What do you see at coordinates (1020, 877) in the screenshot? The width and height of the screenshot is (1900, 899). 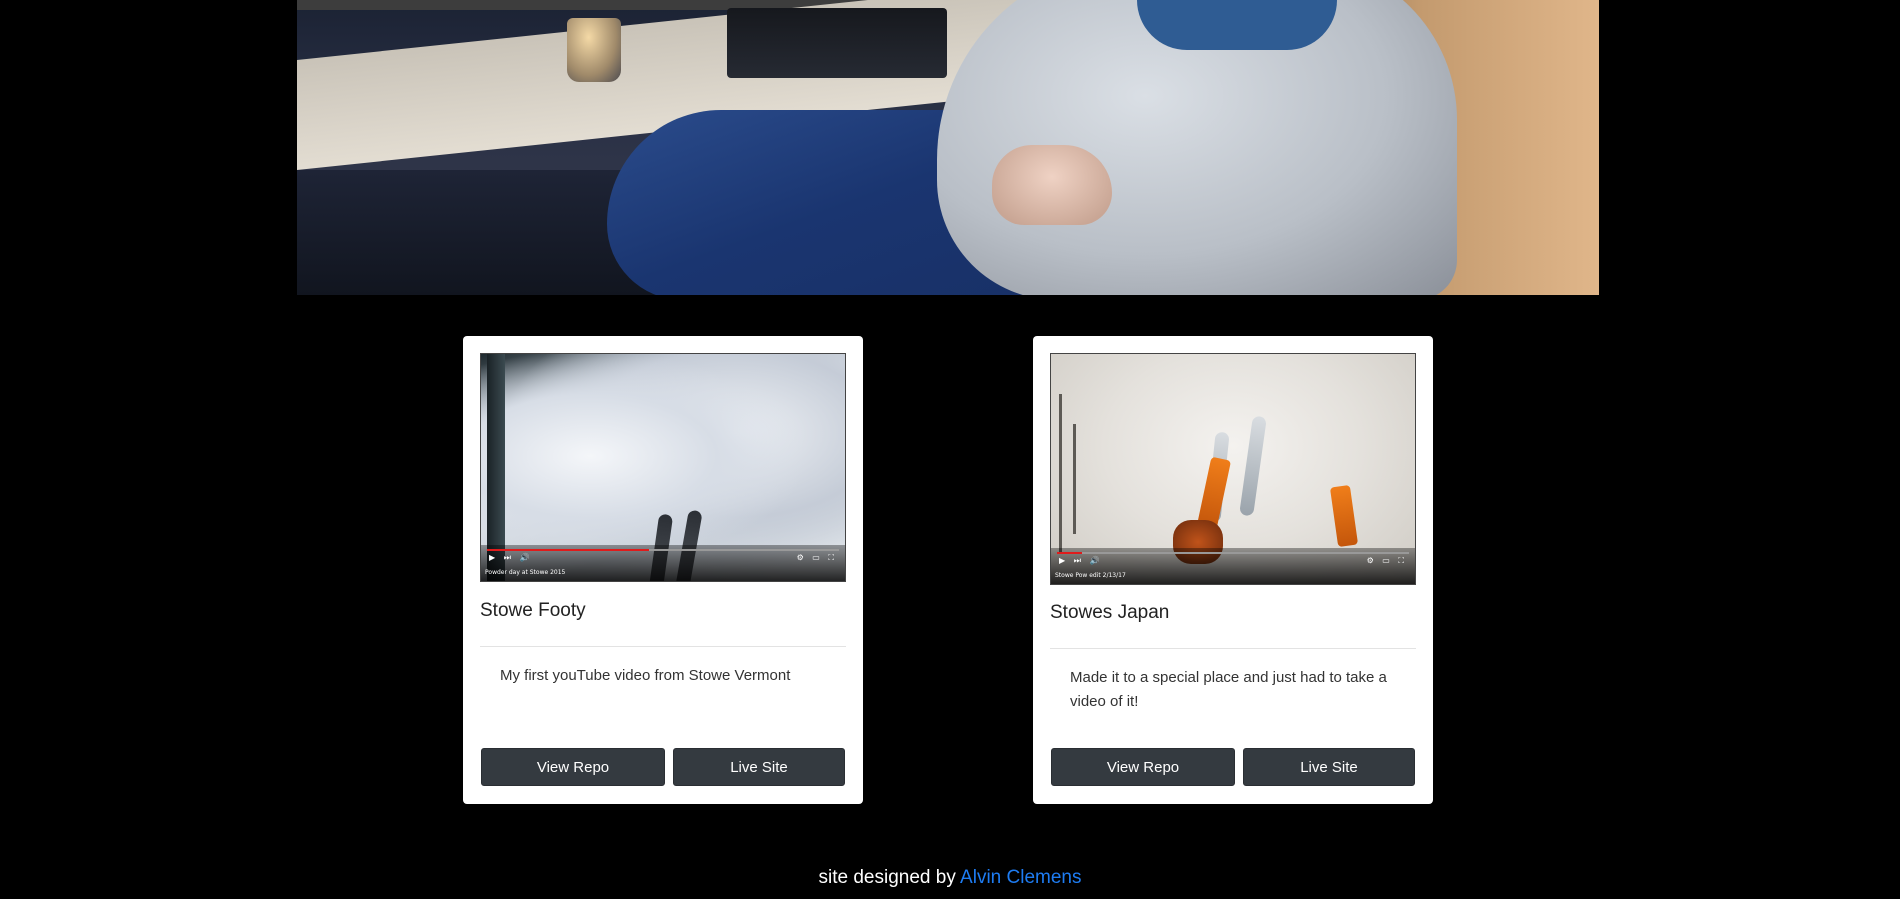 I see `author-link: Alvin Clemens` at bounding box center [1020, 877].